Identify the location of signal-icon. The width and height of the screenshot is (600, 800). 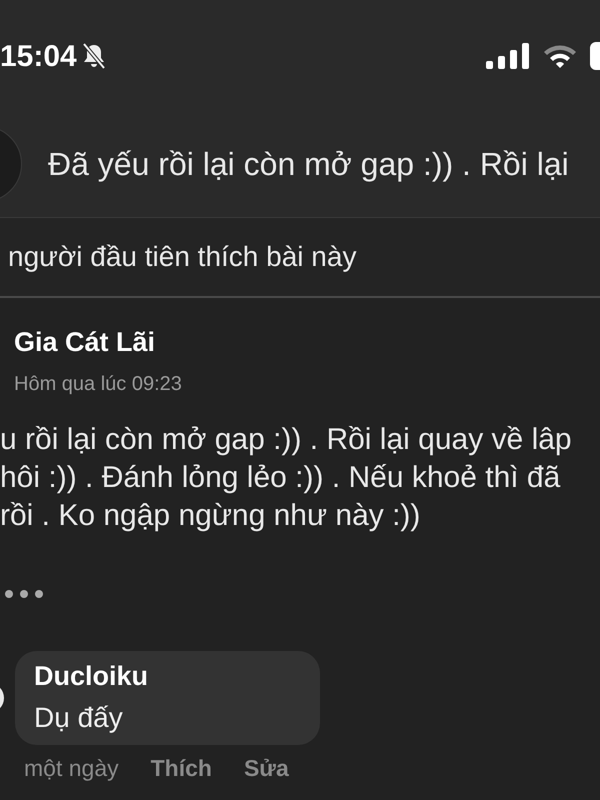
(508, 56).